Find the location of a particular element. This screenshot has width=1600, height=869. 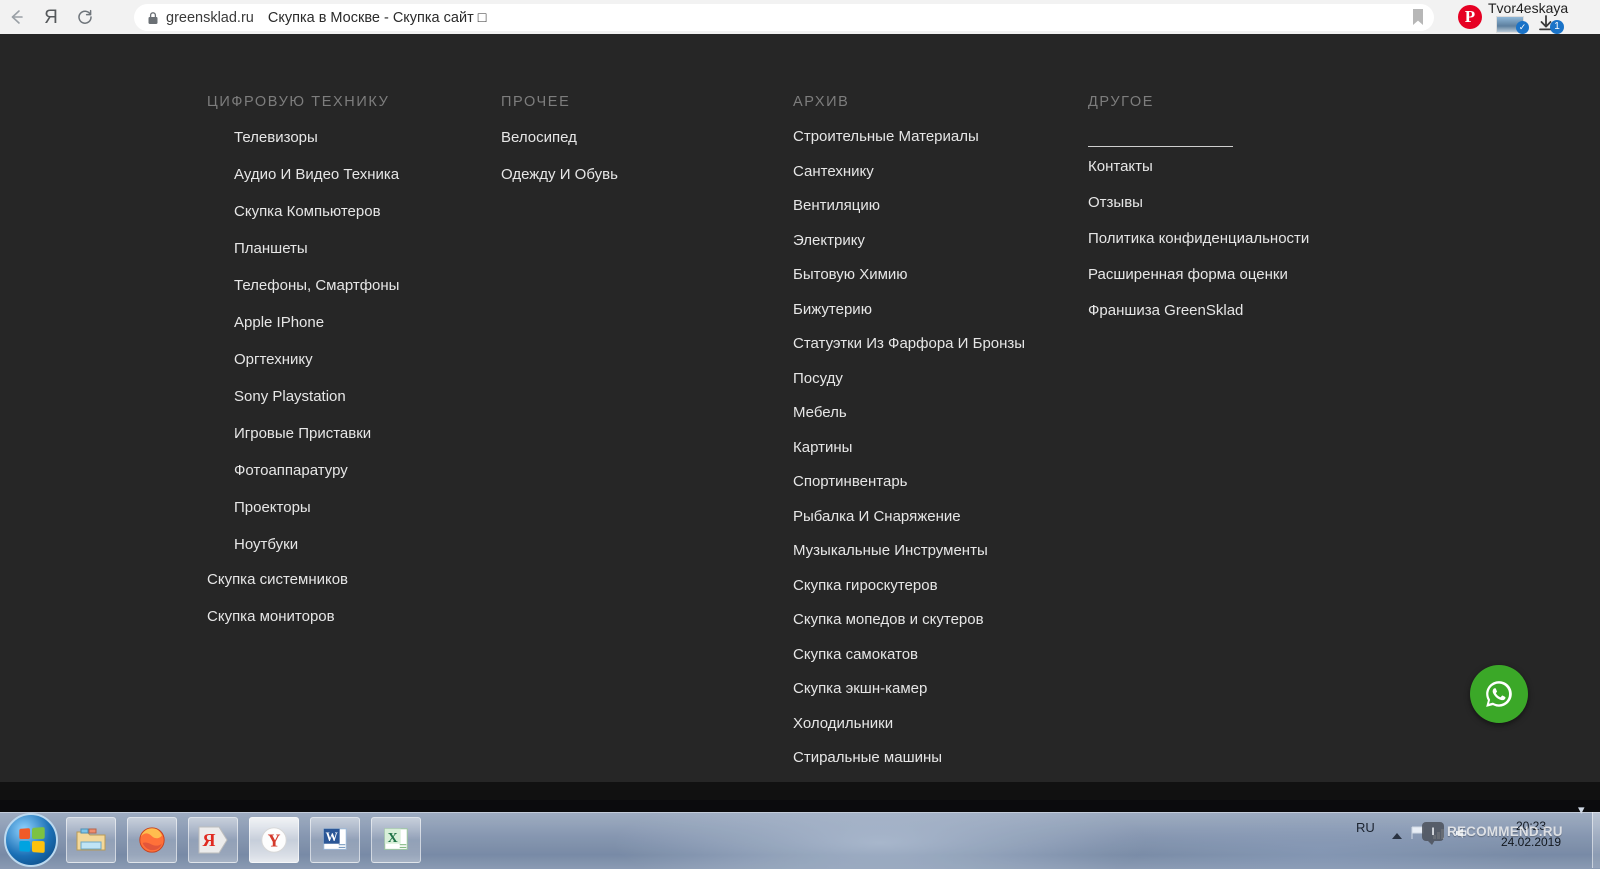

yandex-logo-icon: Я is located at coordinates (51, 17).